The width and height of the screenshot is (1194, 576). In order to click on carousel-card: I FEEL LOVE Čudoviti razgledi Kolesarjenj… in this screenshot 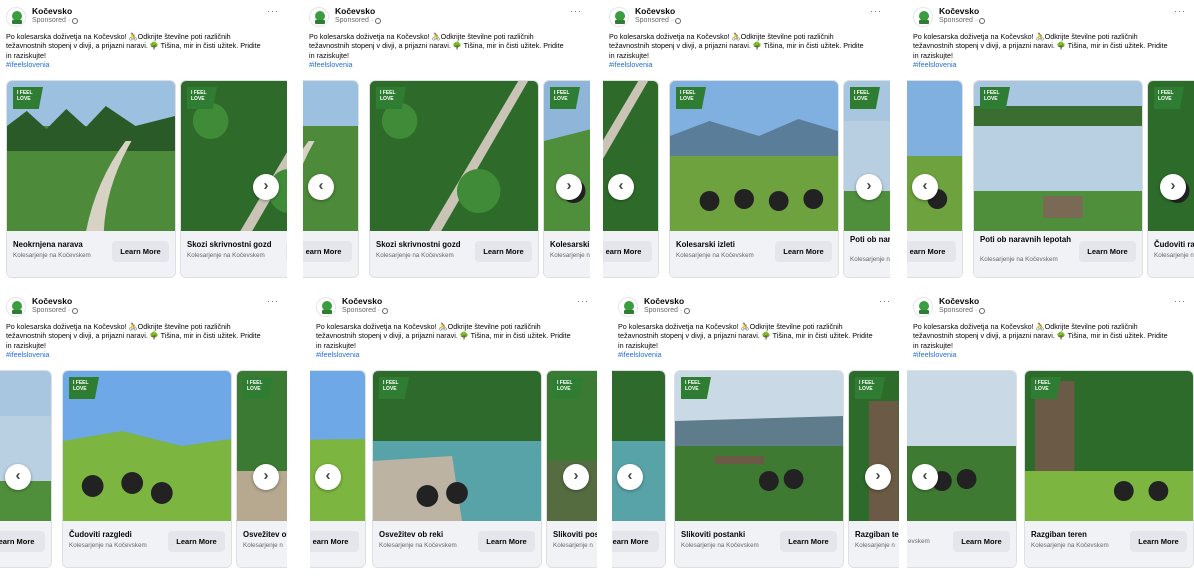, I will do `click(147, 469)`.